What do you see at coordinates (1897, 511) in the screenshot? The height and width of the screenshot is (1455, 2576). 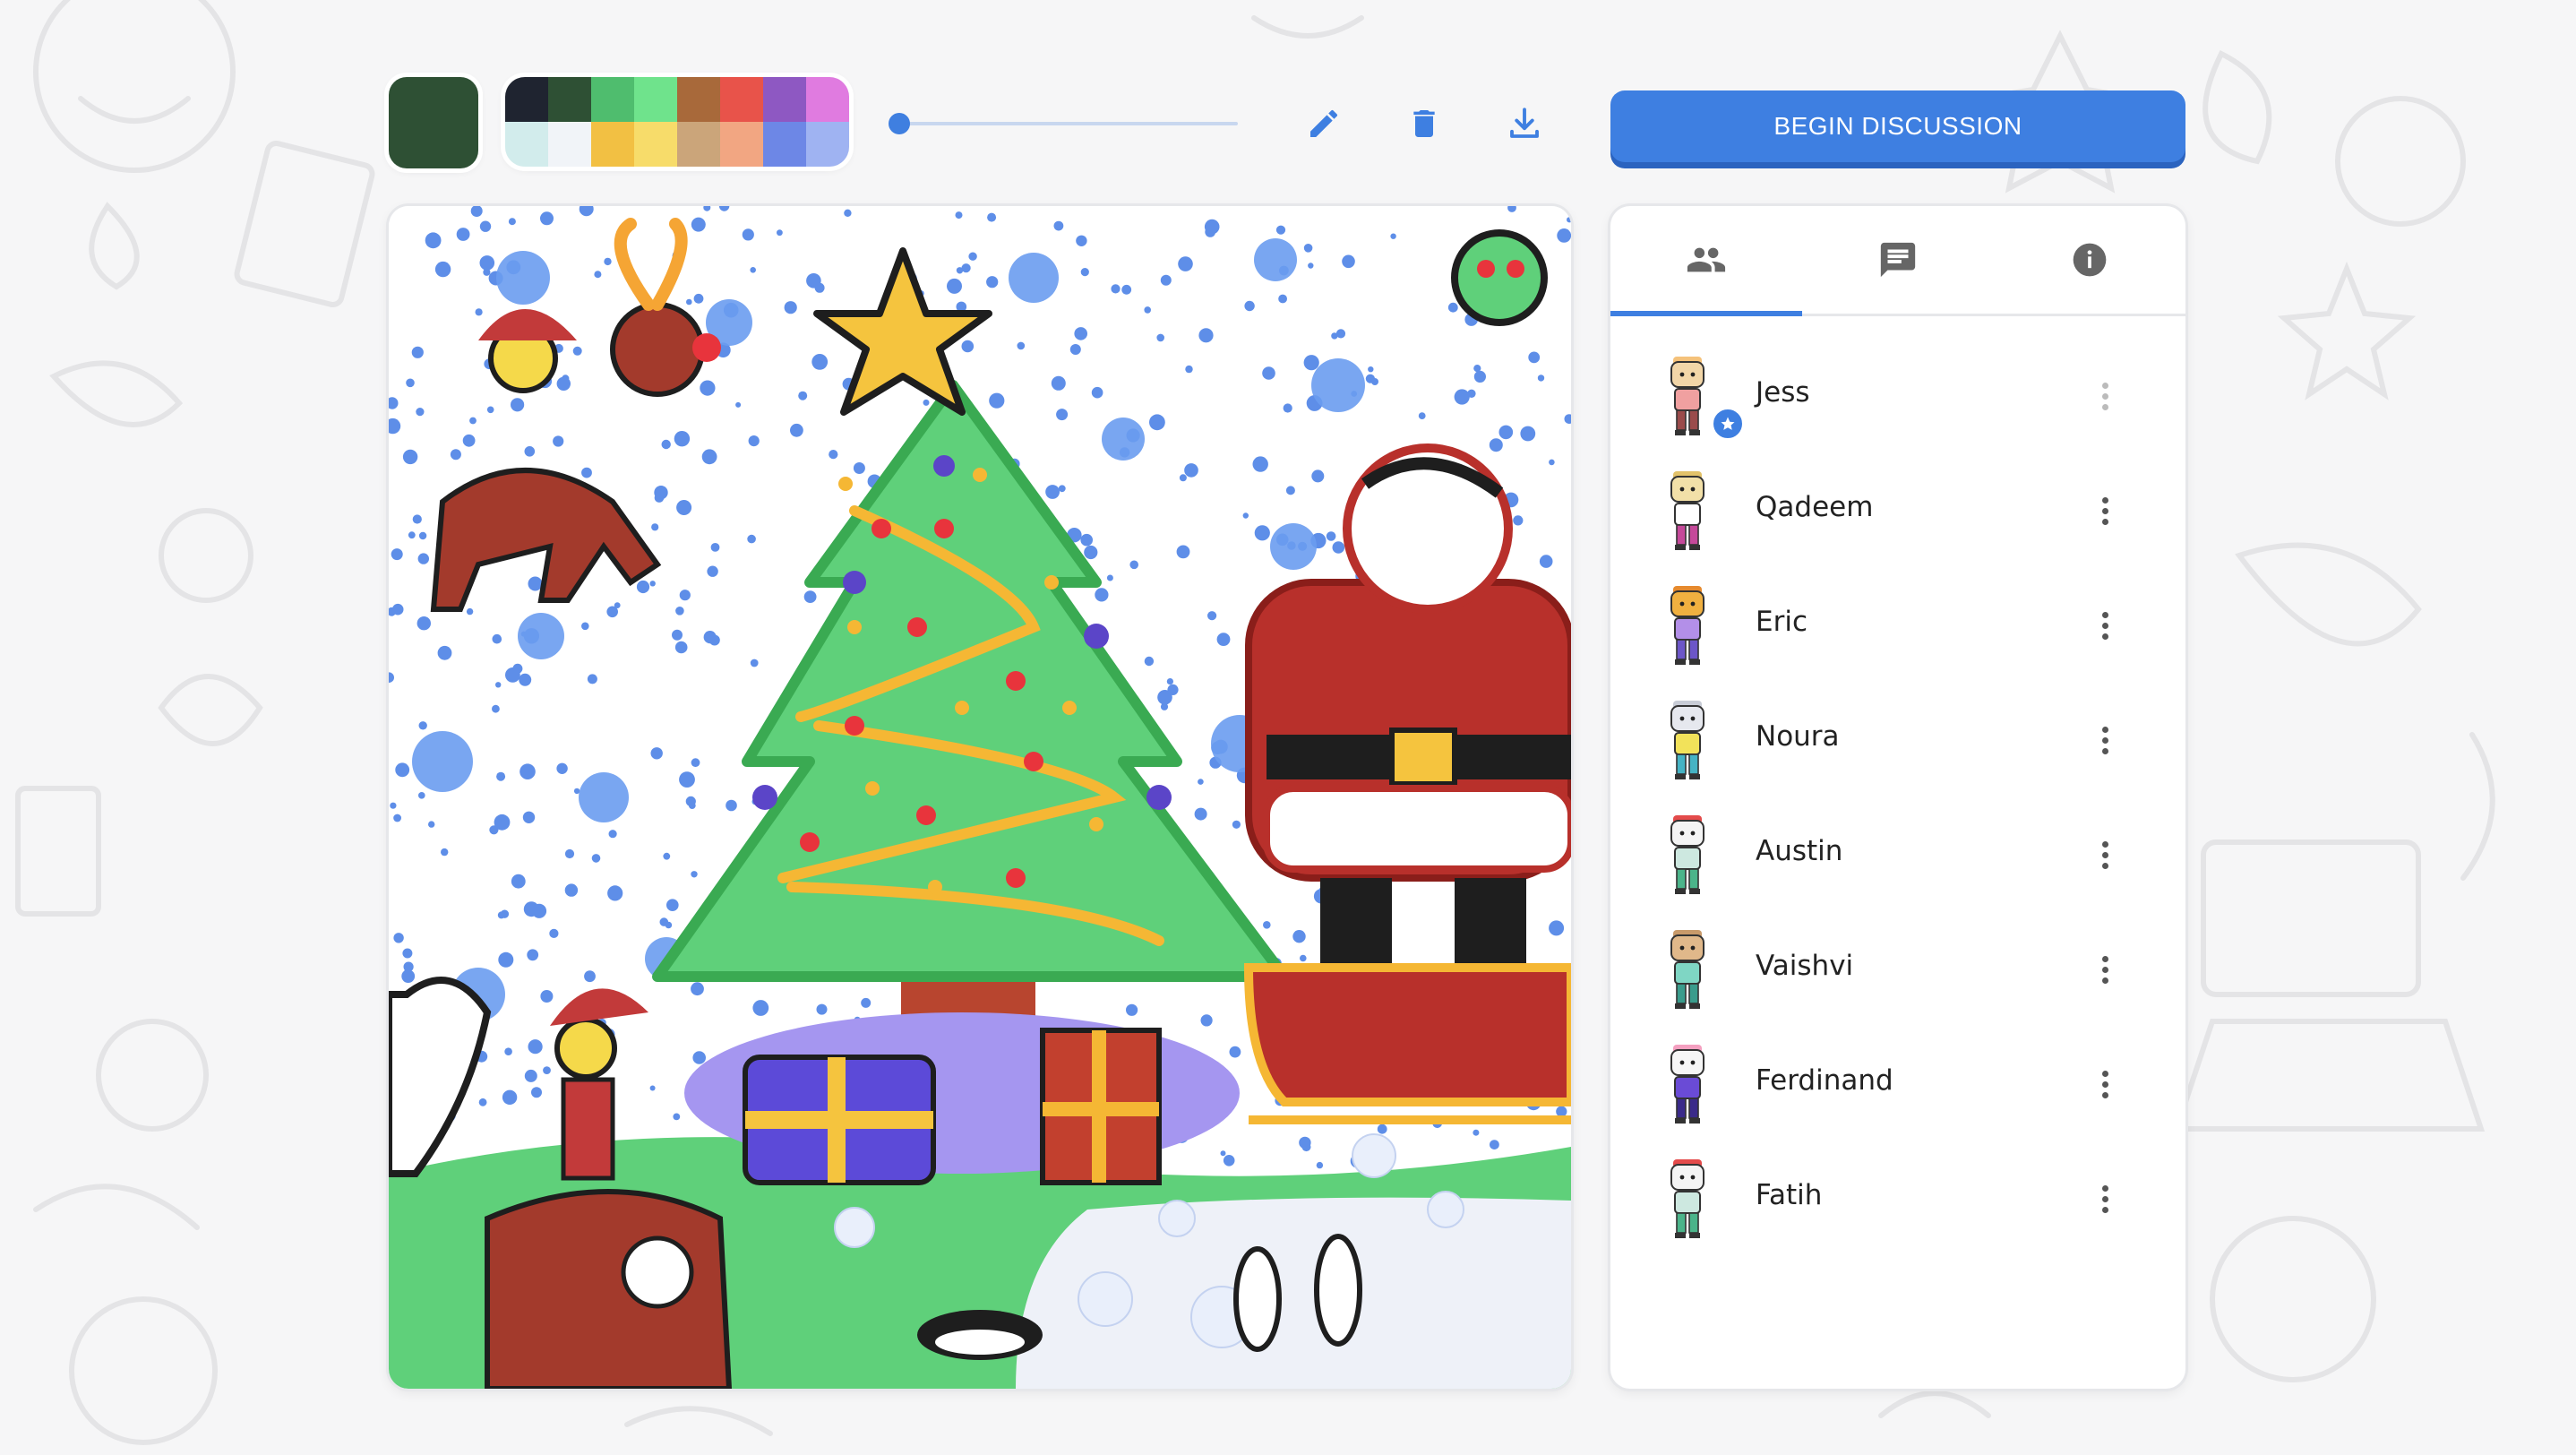 I see `player-row: Qadeem` at bounding box center [1897, 511].